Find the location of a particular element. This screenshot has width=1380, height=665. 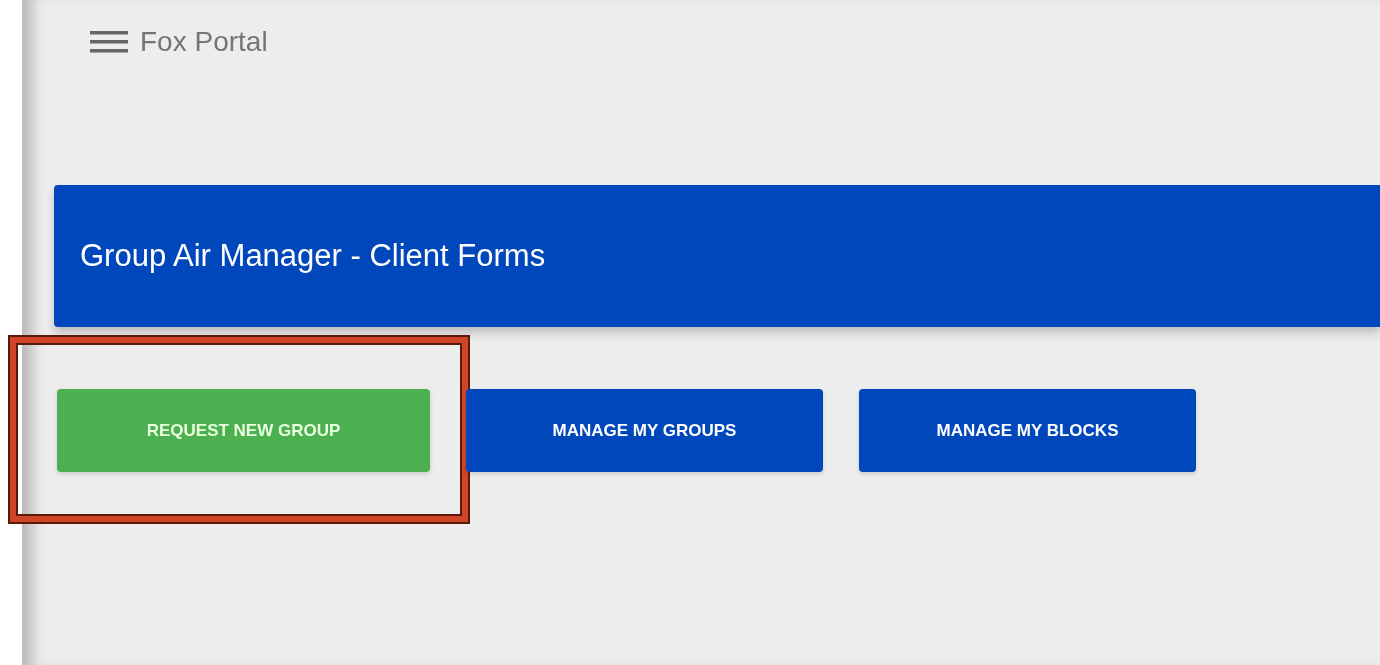

action-button: MANAGE MY GROUPS is located at coordinates (644, 430).